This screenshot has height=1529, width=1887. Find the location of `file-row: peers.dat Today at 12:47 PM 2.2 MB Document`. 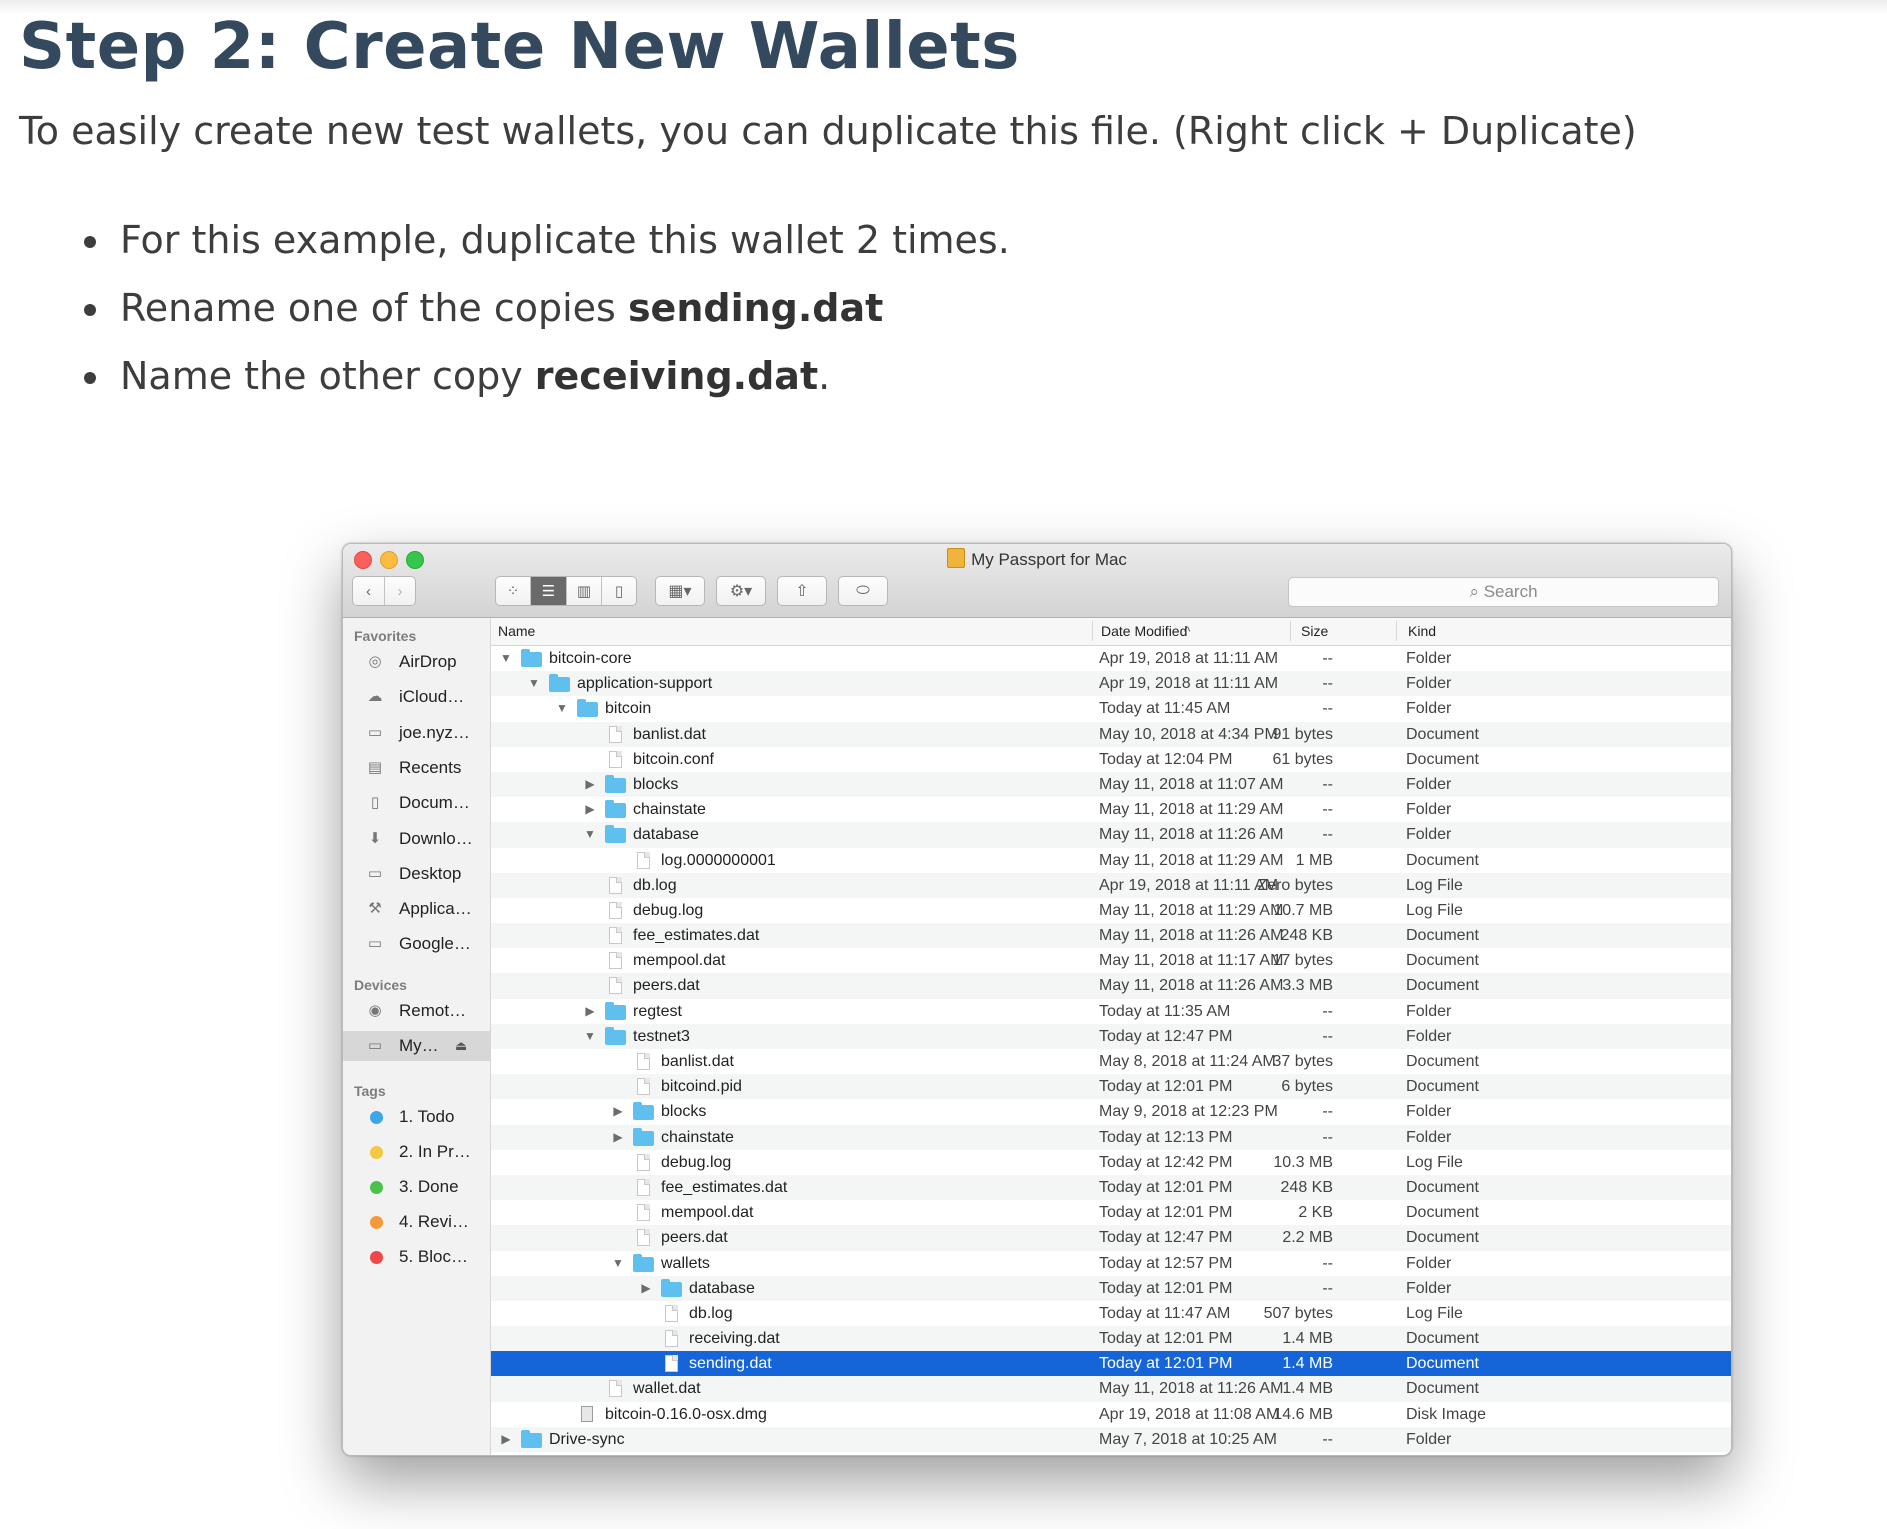

file-row: peers.dat Today at 12:47 PM 2.2 MB Document is located at coordinates (1111, 1238).